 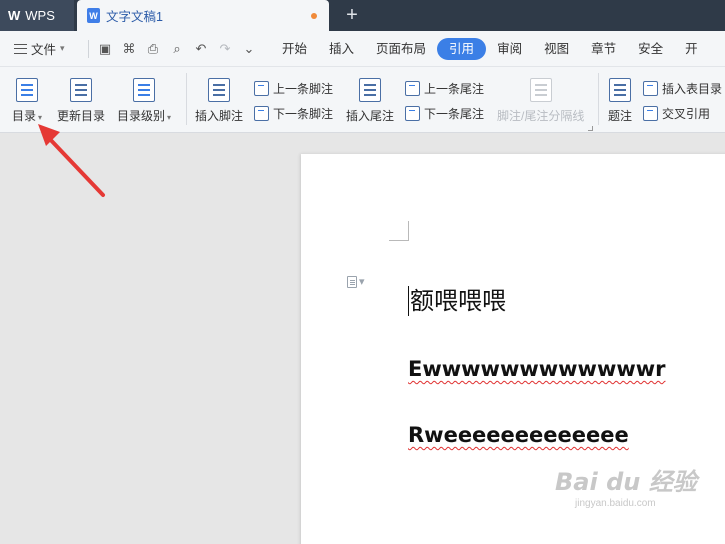 What do you see at coordinates (14, 15) in the screenshot?
I see `wps-logo-icon: W` at bounding box center [14, 15].